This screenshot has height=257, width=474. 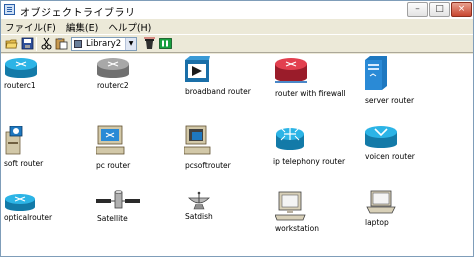 What do you see at coordinates (46, 80) in the screenshot?
I see `library-item: routerc1` at bounding box center [46, 80].